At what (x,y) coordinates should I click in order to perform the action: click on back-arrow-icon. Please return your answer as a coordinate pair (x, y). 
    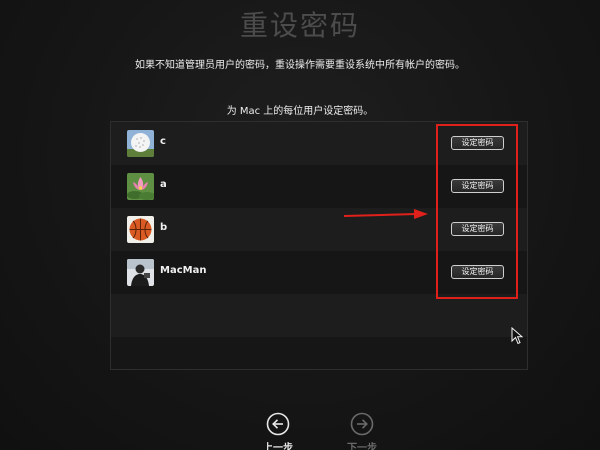
    Looking at the image, I should click on (278, 424).